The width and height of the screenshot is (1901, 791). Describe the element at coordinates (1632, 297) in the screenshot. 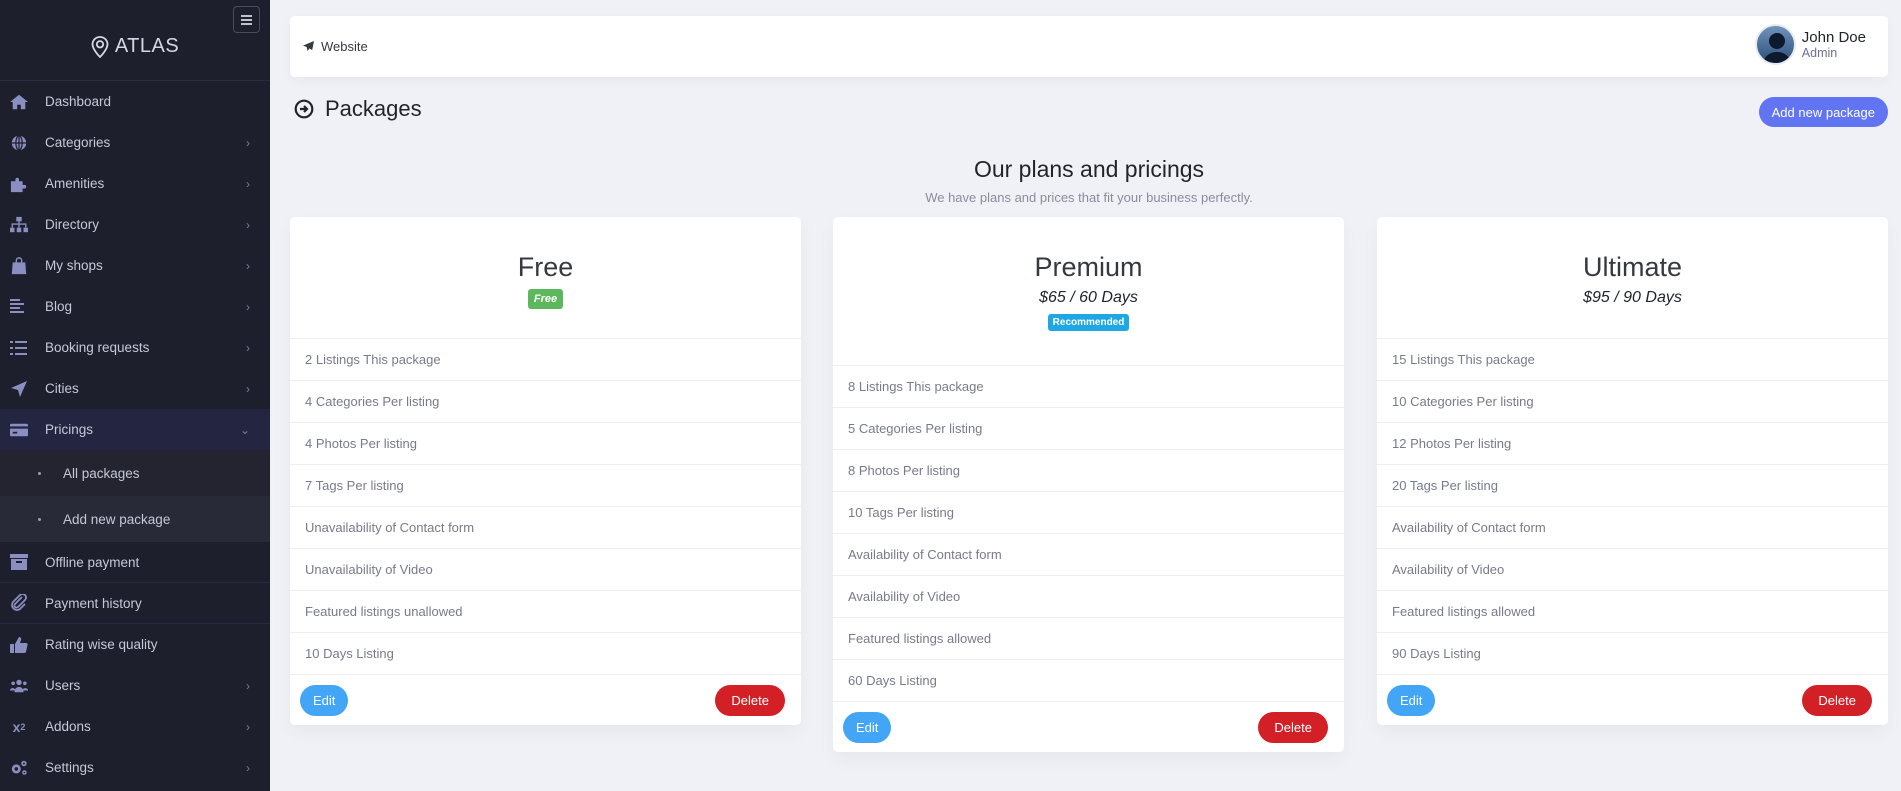

I see `package-price: $95 / 90 Days` at that location.